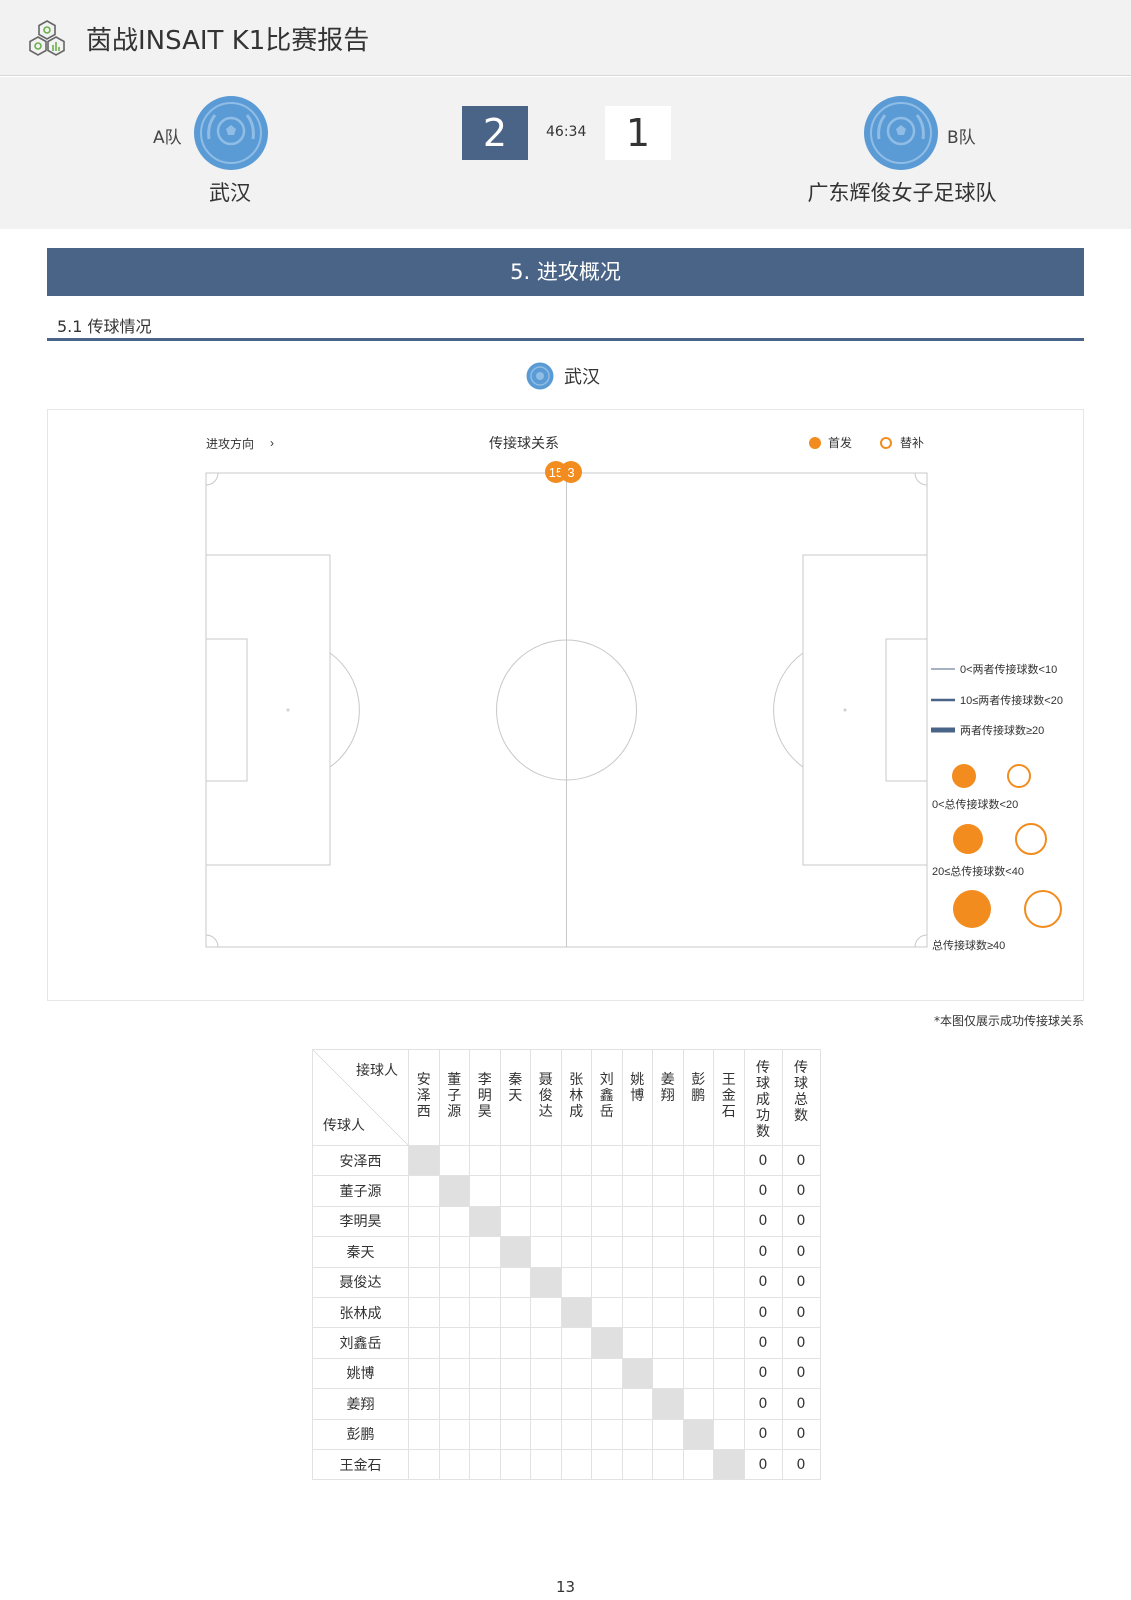 The width and height of the screenshot is (1131, 1600). What do you see at coordinates (360, 1373) in the screenshot?
I see `passer-name: 姚博` at bounding box center [360, 1373].